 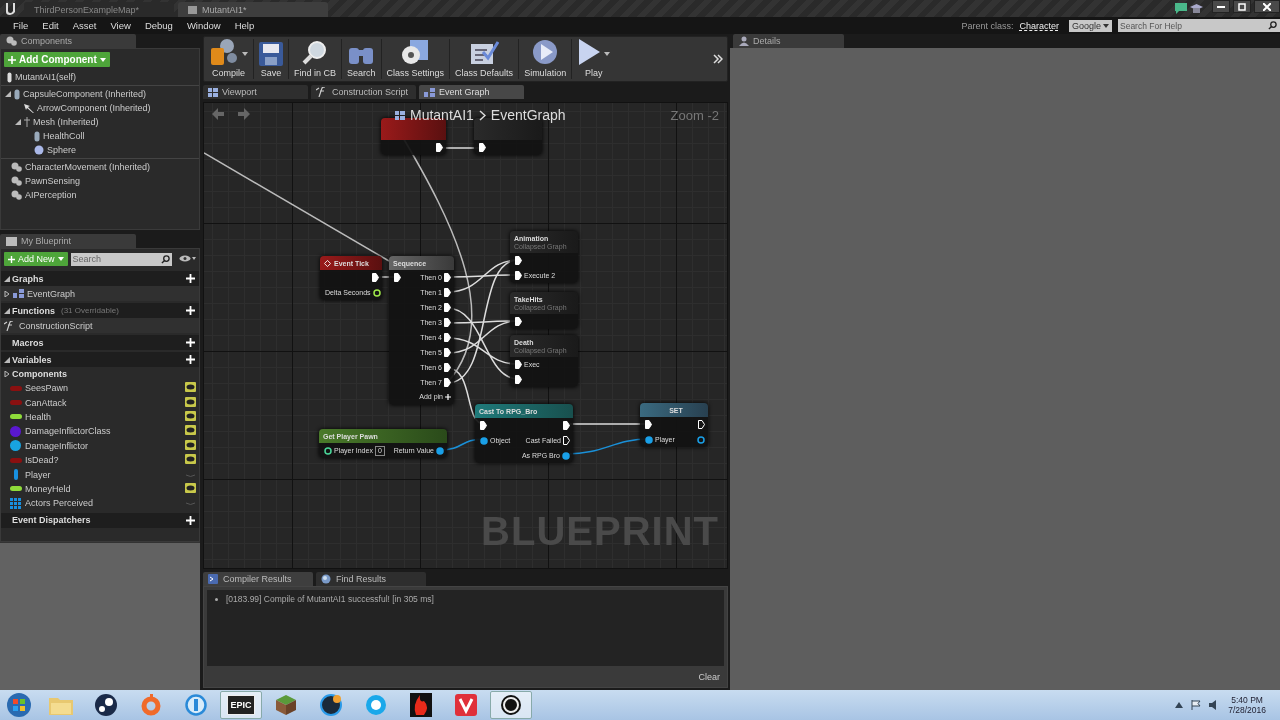 What do you see at coordinates (100, 489) in the screenshot?
I see `variable-item: MoneyHeld` at bounding box center [100, 489].